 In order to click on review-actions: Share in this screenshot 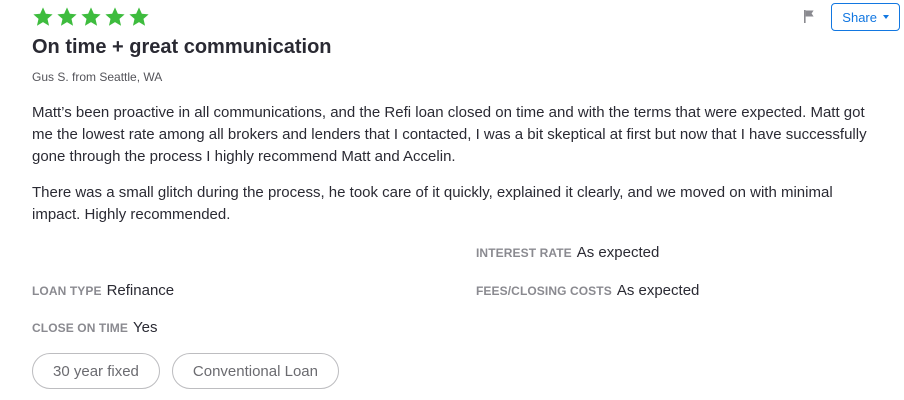, I will do `click(851, 17)`.